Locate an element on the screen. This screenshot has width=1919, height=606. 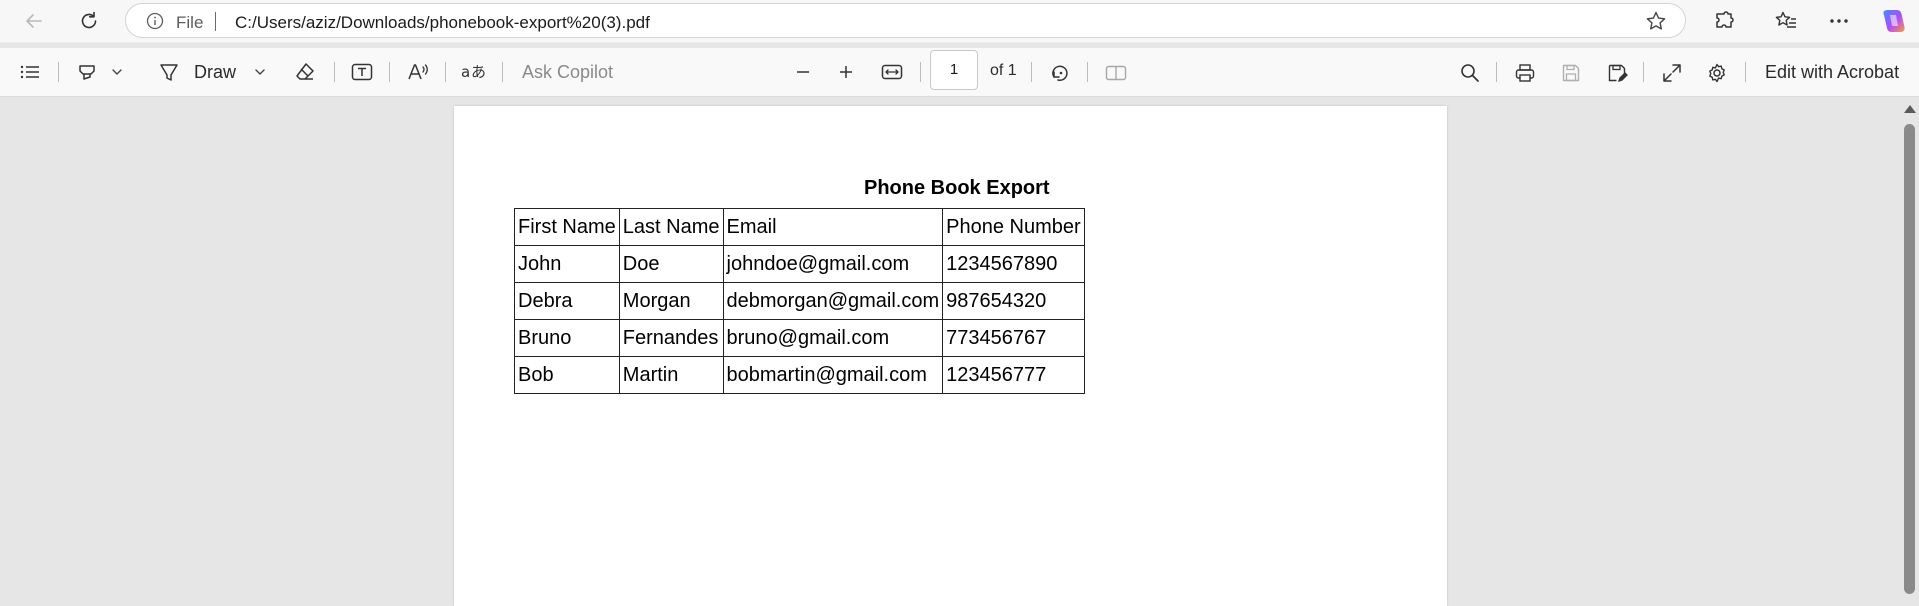
page-total-label: of 1 is located at coordinates (1003, 70).